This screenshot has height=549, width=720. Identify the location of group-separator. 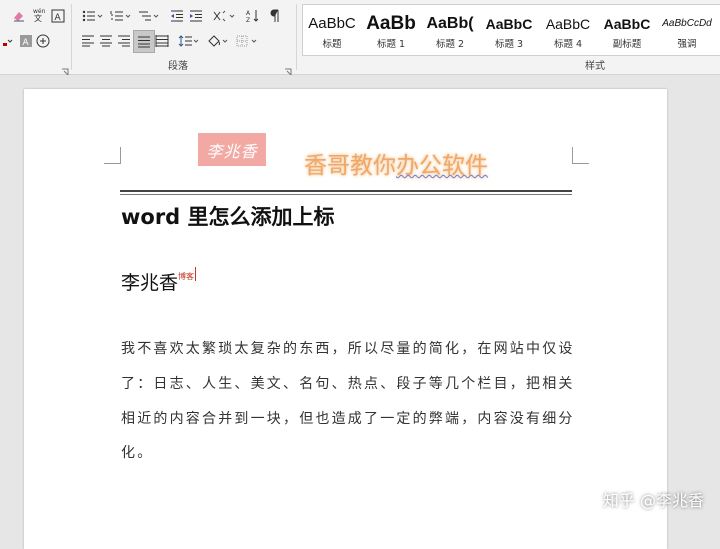
(296, 37).